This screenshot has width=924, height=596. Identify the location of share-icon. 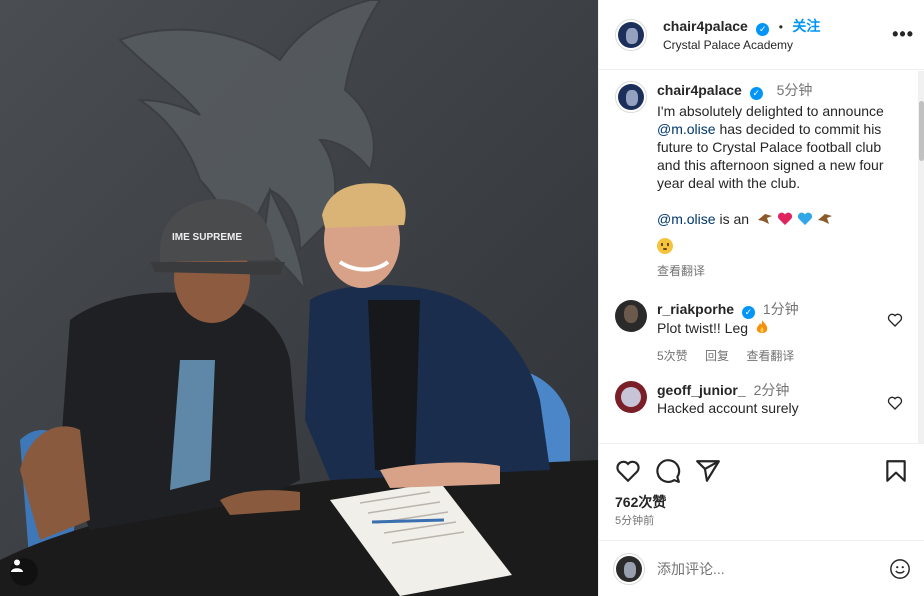
(708, 471).